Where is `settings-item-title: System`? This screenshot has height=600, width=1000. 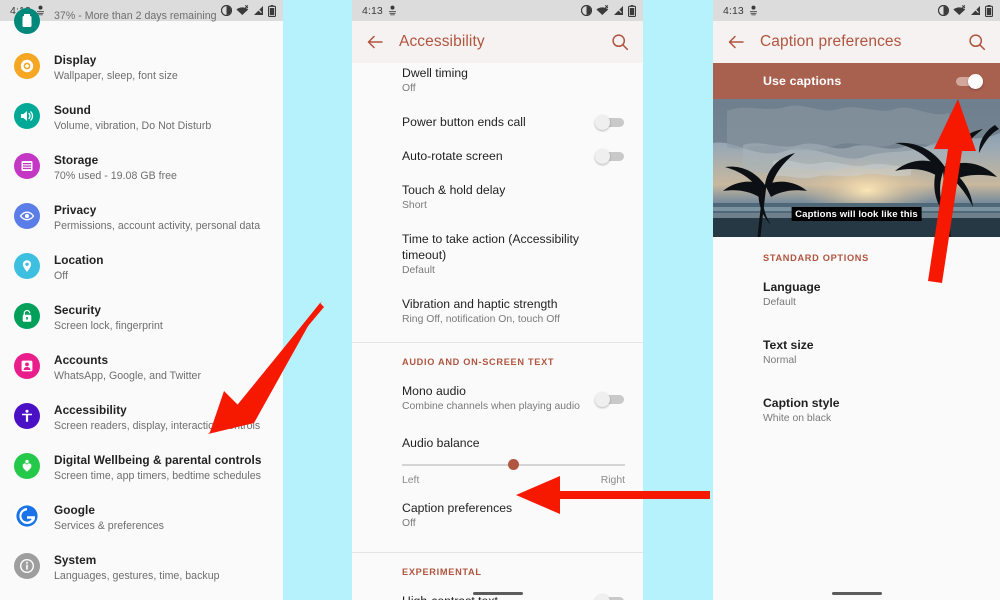 settings-item-title: System is located at coordinates (75, 560).